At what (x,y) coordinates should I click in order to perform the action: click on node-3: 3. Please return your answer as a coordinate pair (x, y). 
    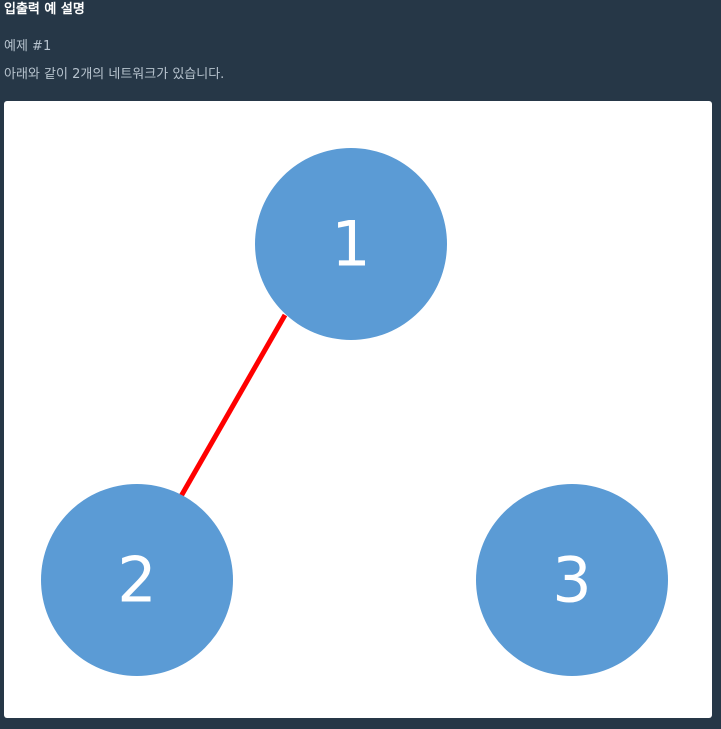
    Looking at the image, I should click on (572, 580).